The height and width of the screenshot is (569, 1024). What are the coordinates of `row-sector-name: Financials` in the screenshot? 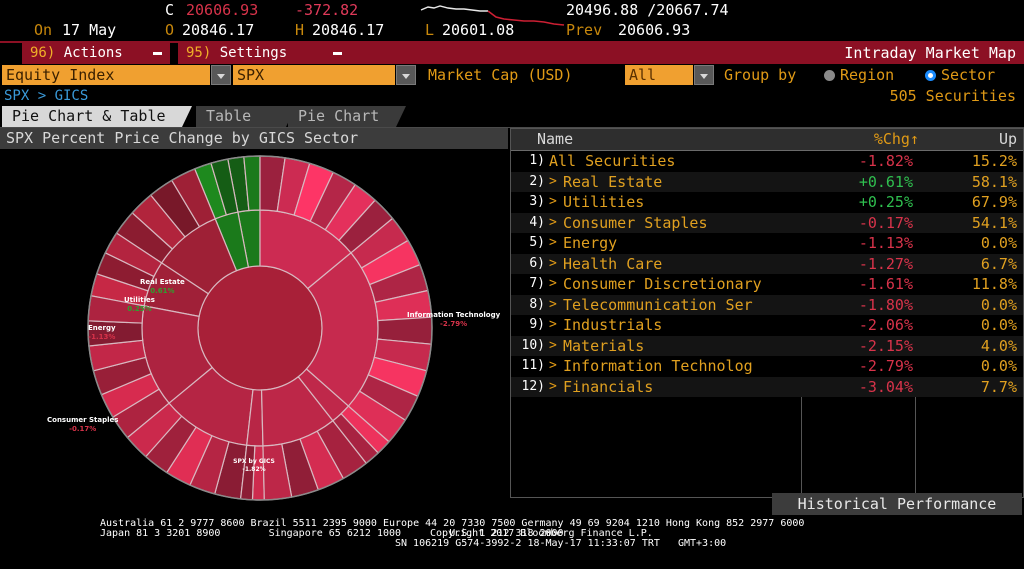 It's located at (608, 387).